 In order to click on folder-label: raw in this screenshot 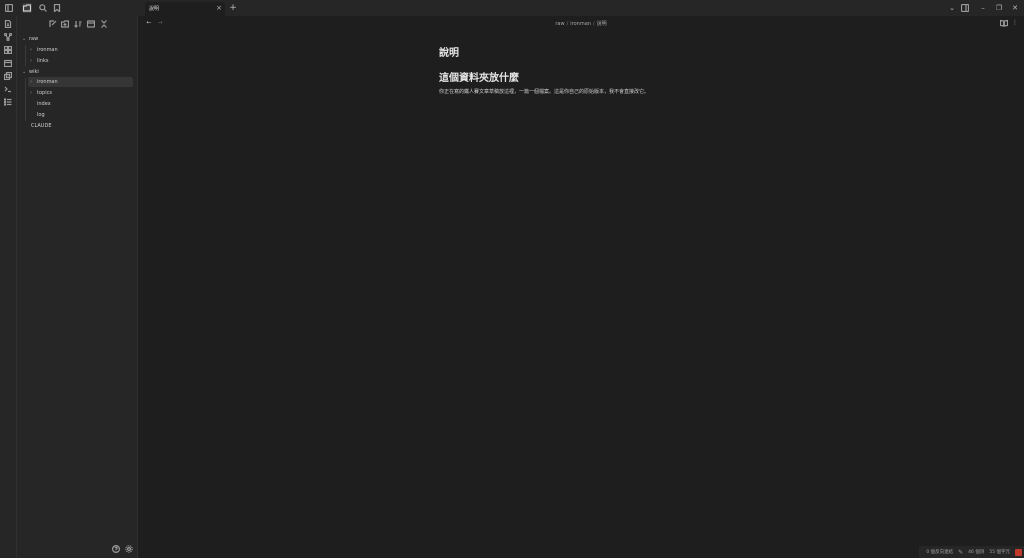, I will do `click(34, 39)`.